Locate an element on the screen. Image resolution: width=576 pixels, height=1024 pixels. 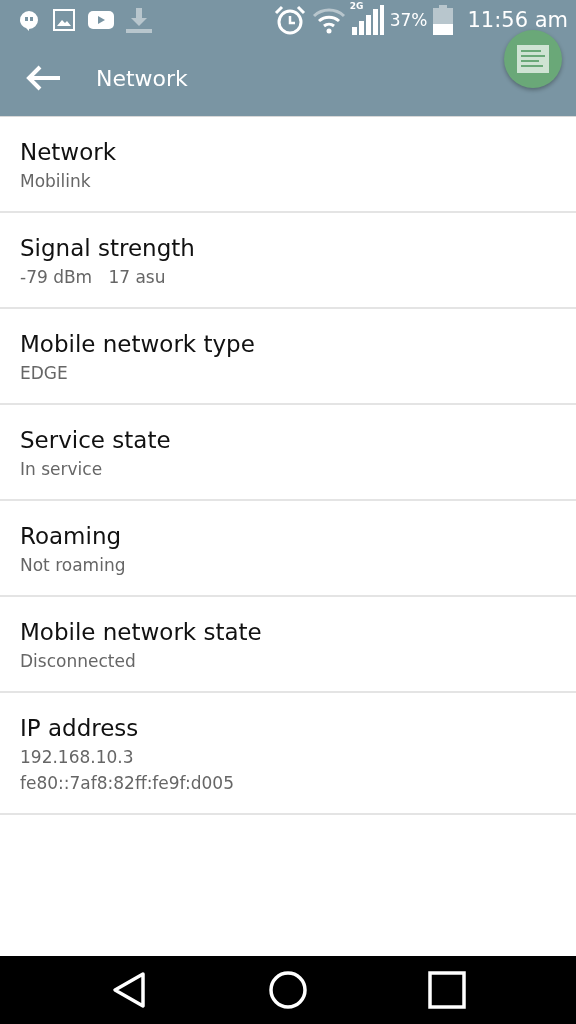
document-icon is located at coordinates (533, 59).